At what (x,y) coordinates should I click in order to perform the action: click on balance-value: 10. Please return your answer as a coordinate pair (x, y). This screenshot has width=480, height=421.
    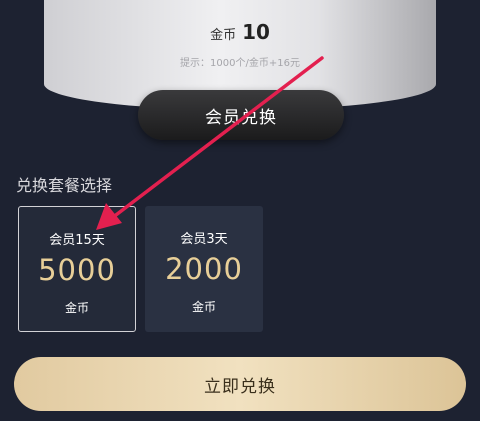
    Looking at the image, I should click on (256, 32).